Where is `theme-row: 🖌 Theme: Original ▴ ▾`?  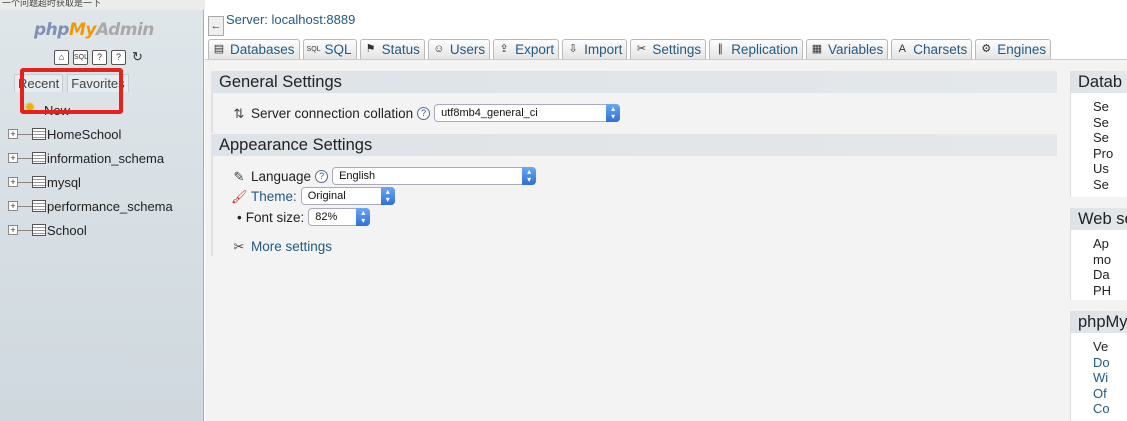 theme-row: 🖌 Theme: Original ▴ ▾ is located at coordinates (313, 196).